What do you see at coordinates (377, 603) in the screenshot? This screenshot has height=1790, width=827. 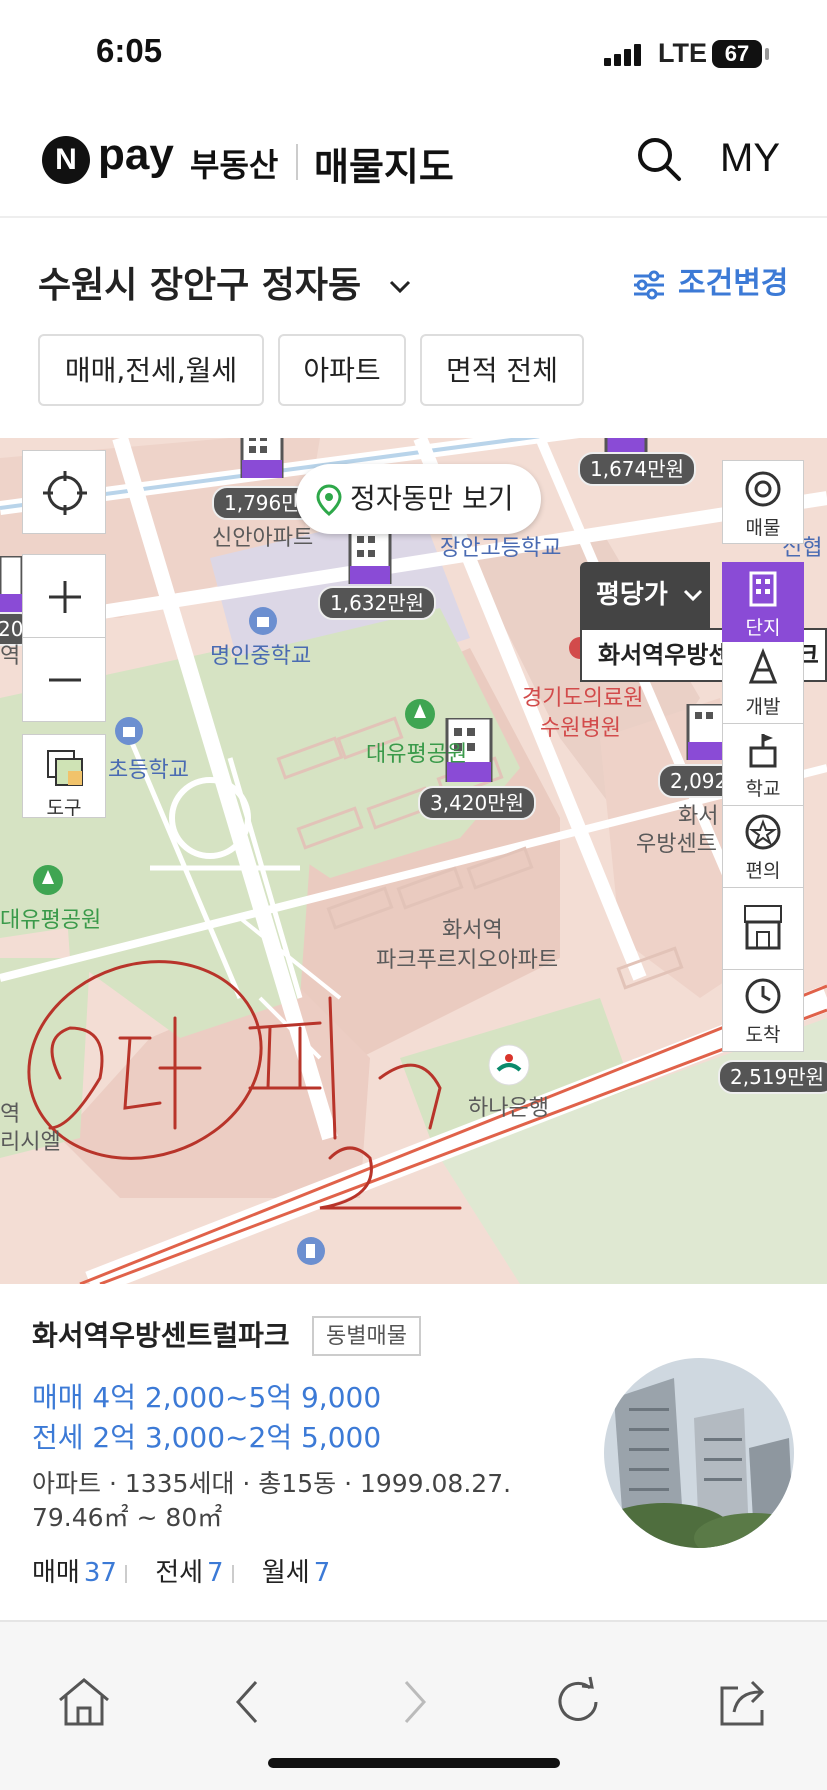 I see `price-marker: 1,632만원` at bounding box center [377, 603].